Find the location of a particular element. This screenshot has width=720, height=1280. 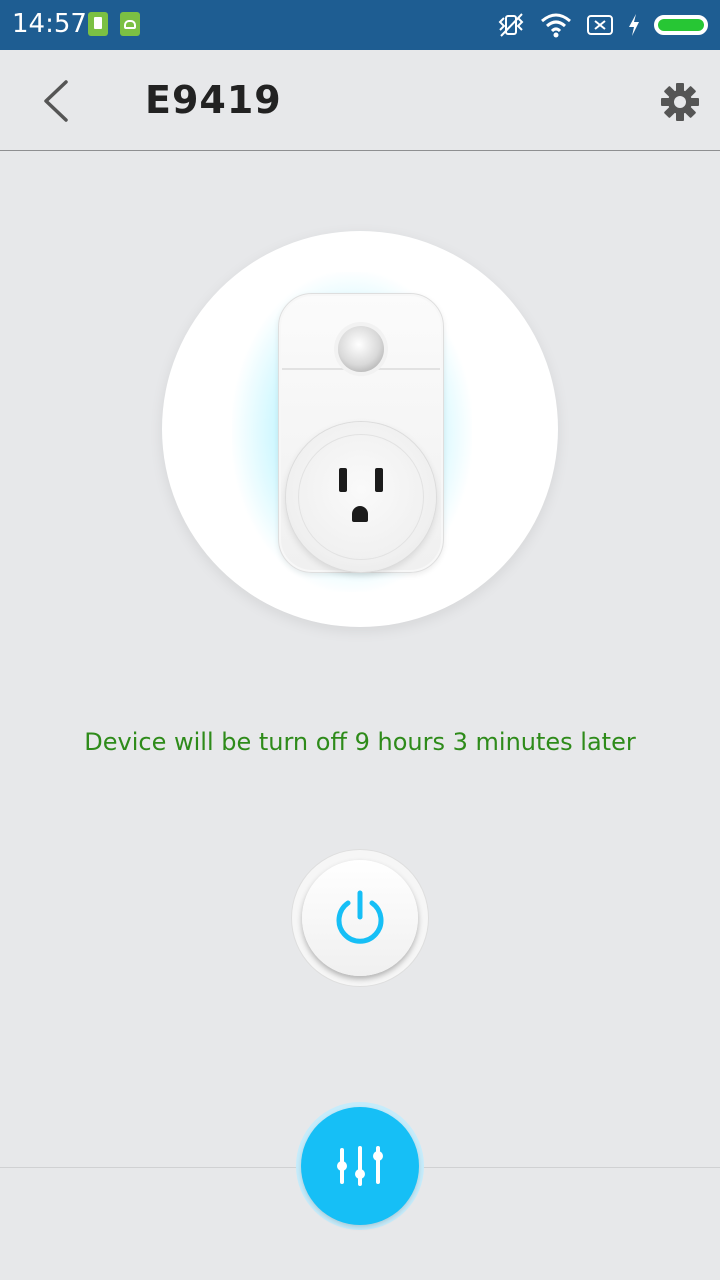

battery-icon is located at coordinates (681, 25).